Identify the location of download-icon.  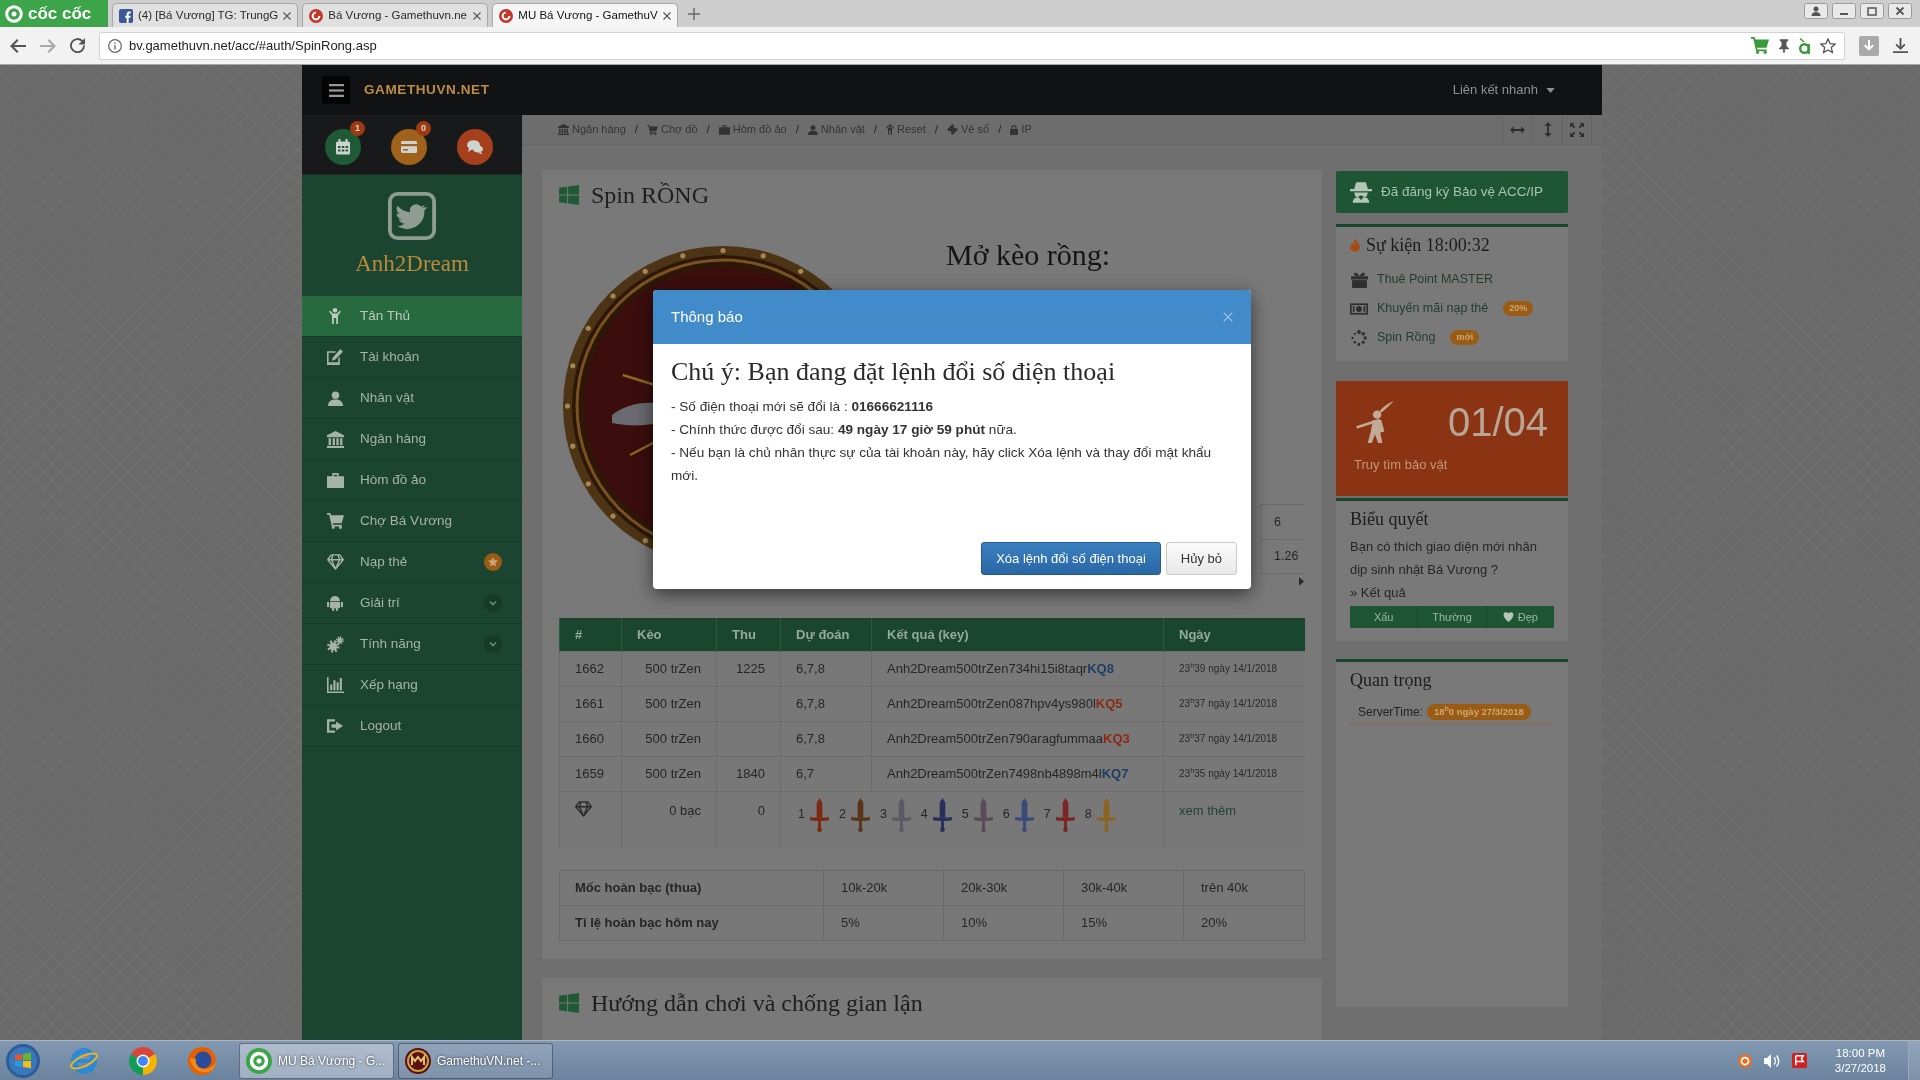
(1900, 45).